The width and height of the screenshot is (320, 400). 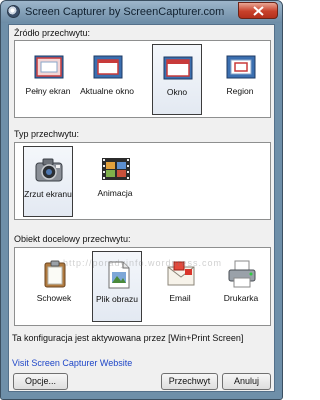 What do you see at coordinates (47, 134) in the screenshot?
I see `type-label: Typ przechwytu:` at bounding box center [47, 134].